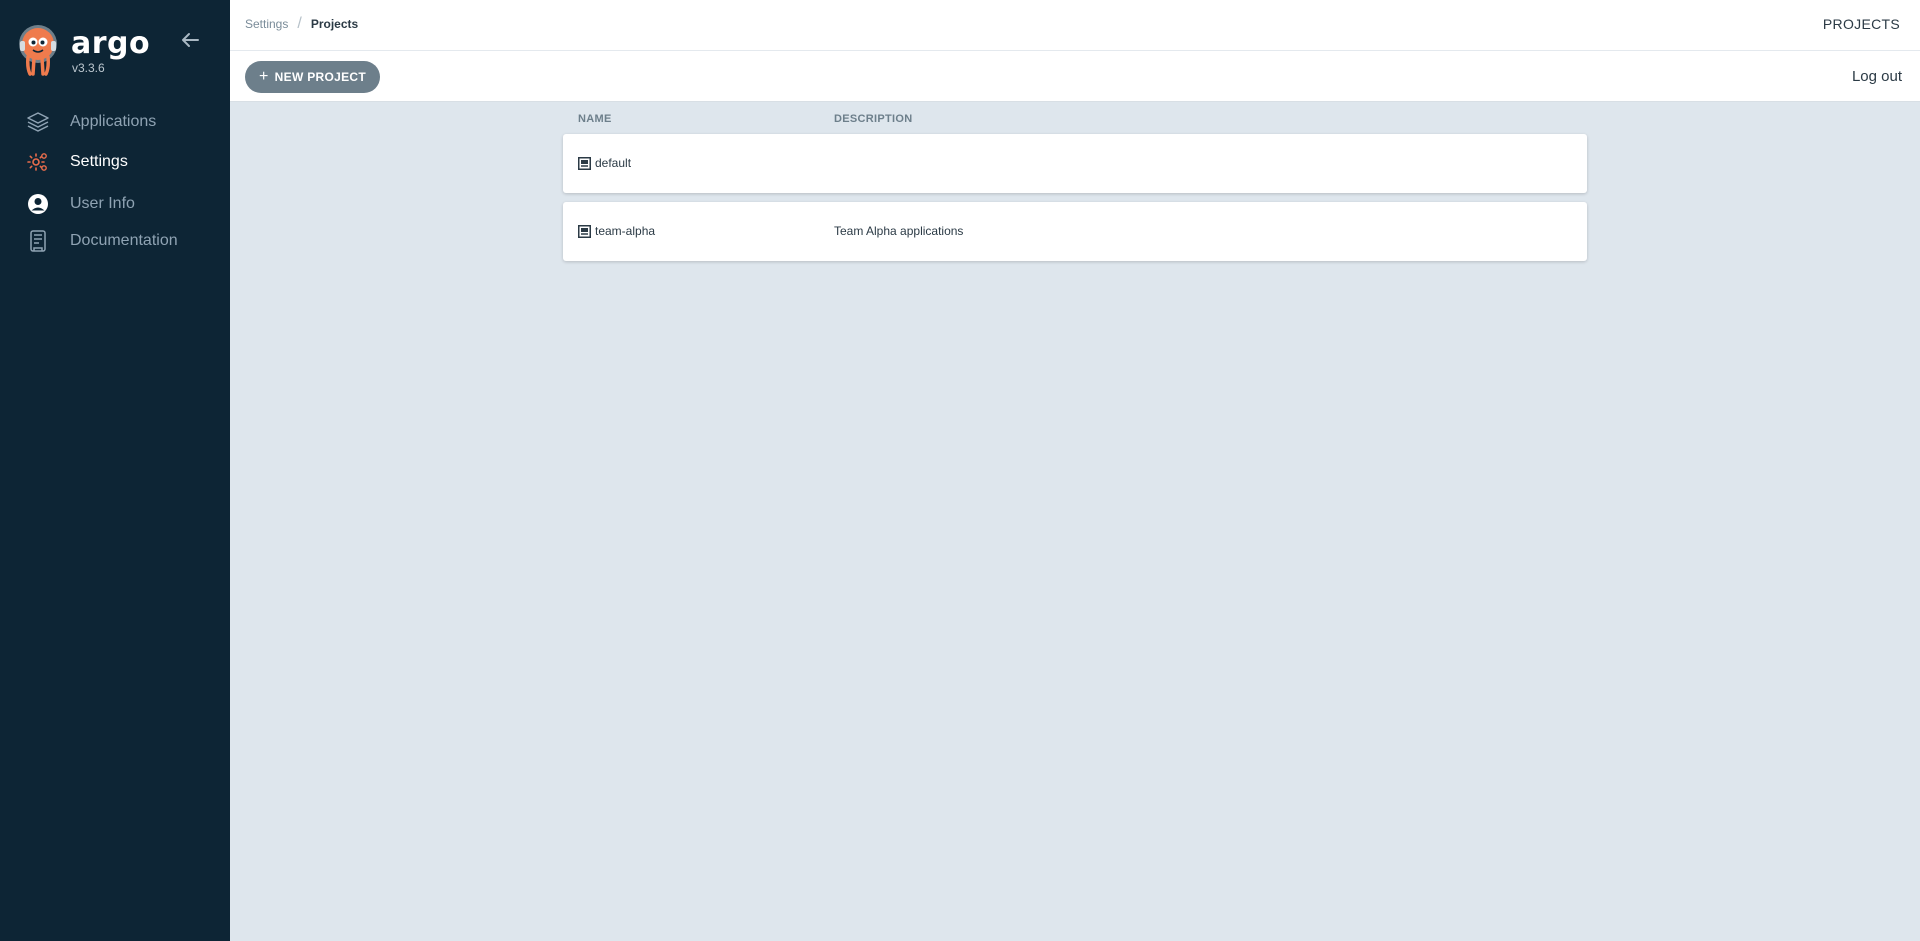 This screenshot has height=941, width=1920. I want to click on sidebar-item-user-info: User Info, so click(115, 204).